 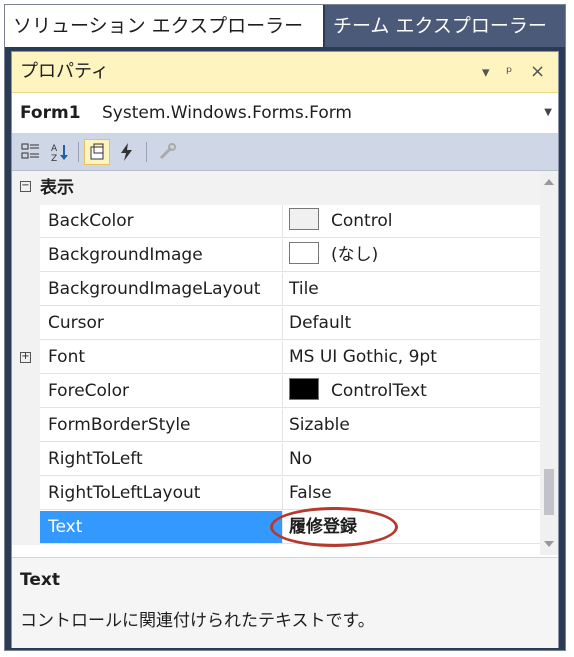 What do you see at coordinates (509, 72) in the screenshot?
I see `pin-icon: ᵖ` at bounding box center [509, 72].